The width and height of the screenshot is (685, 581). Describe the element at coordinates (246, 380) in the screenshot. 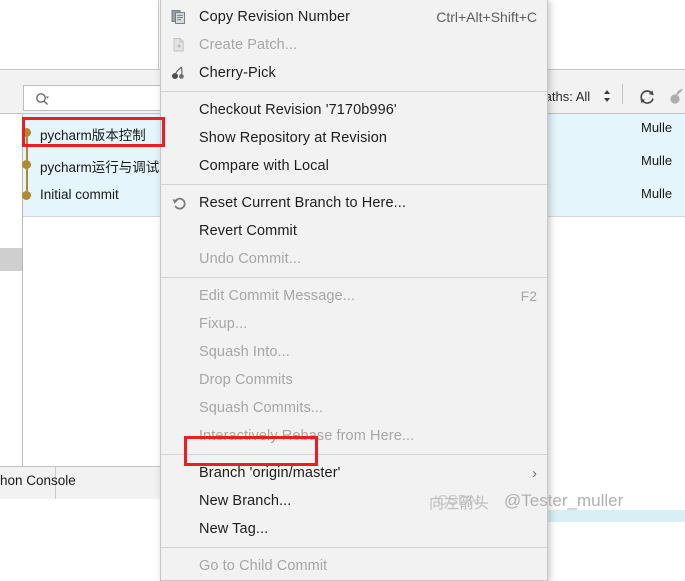

I see `menu-item-label: Drop Commits` at that location.